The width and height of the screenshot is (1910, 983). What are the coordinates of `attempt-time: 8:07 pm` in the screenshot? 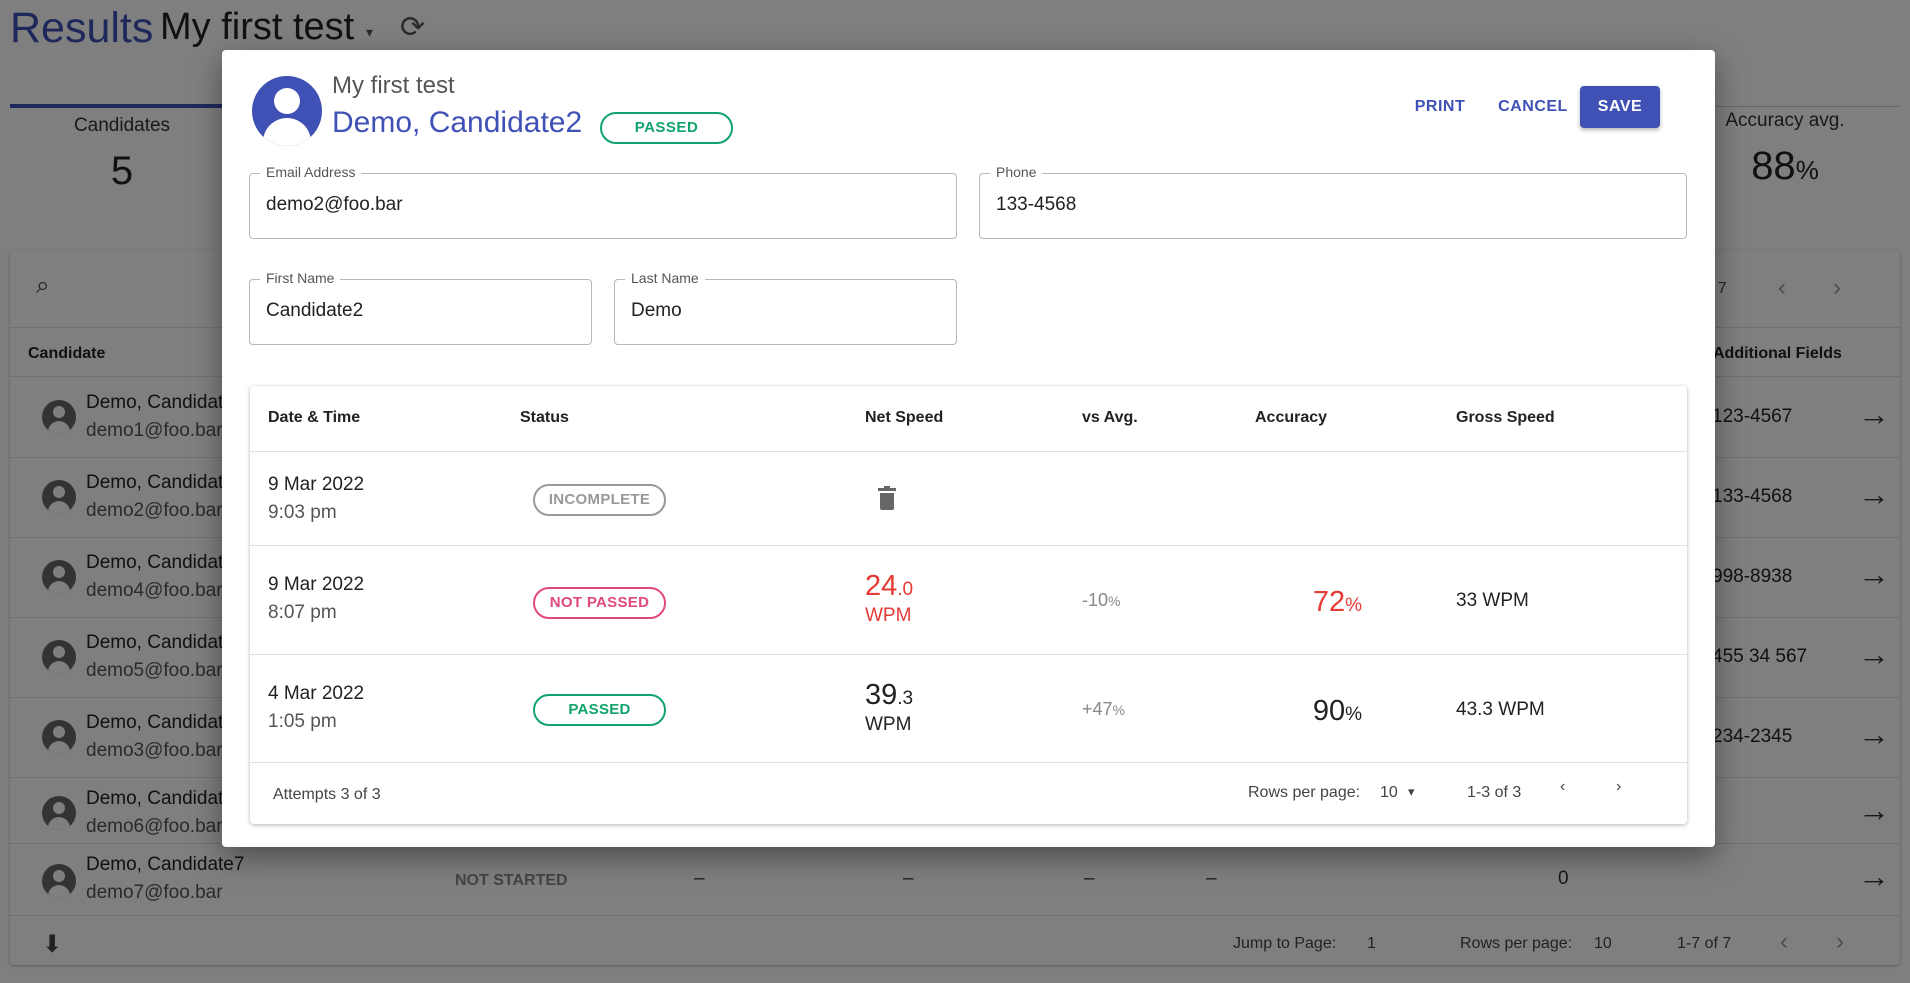 It's located at (302, 612).